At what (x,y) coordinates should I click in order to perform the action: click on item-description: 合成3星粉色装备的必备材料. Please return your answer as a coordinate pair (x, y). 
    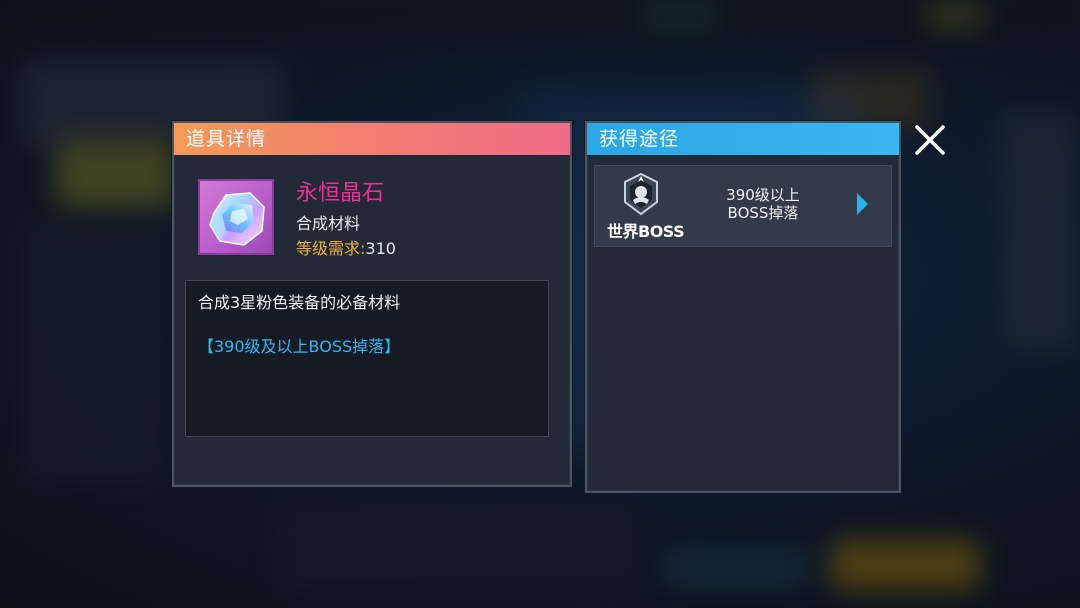
    Looking at the image, I should click on (299, 302).